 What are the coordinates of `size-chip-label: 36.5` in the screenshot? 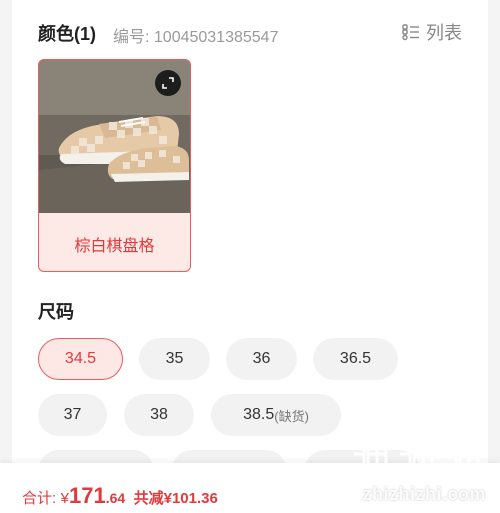 It's located at (355, 358).